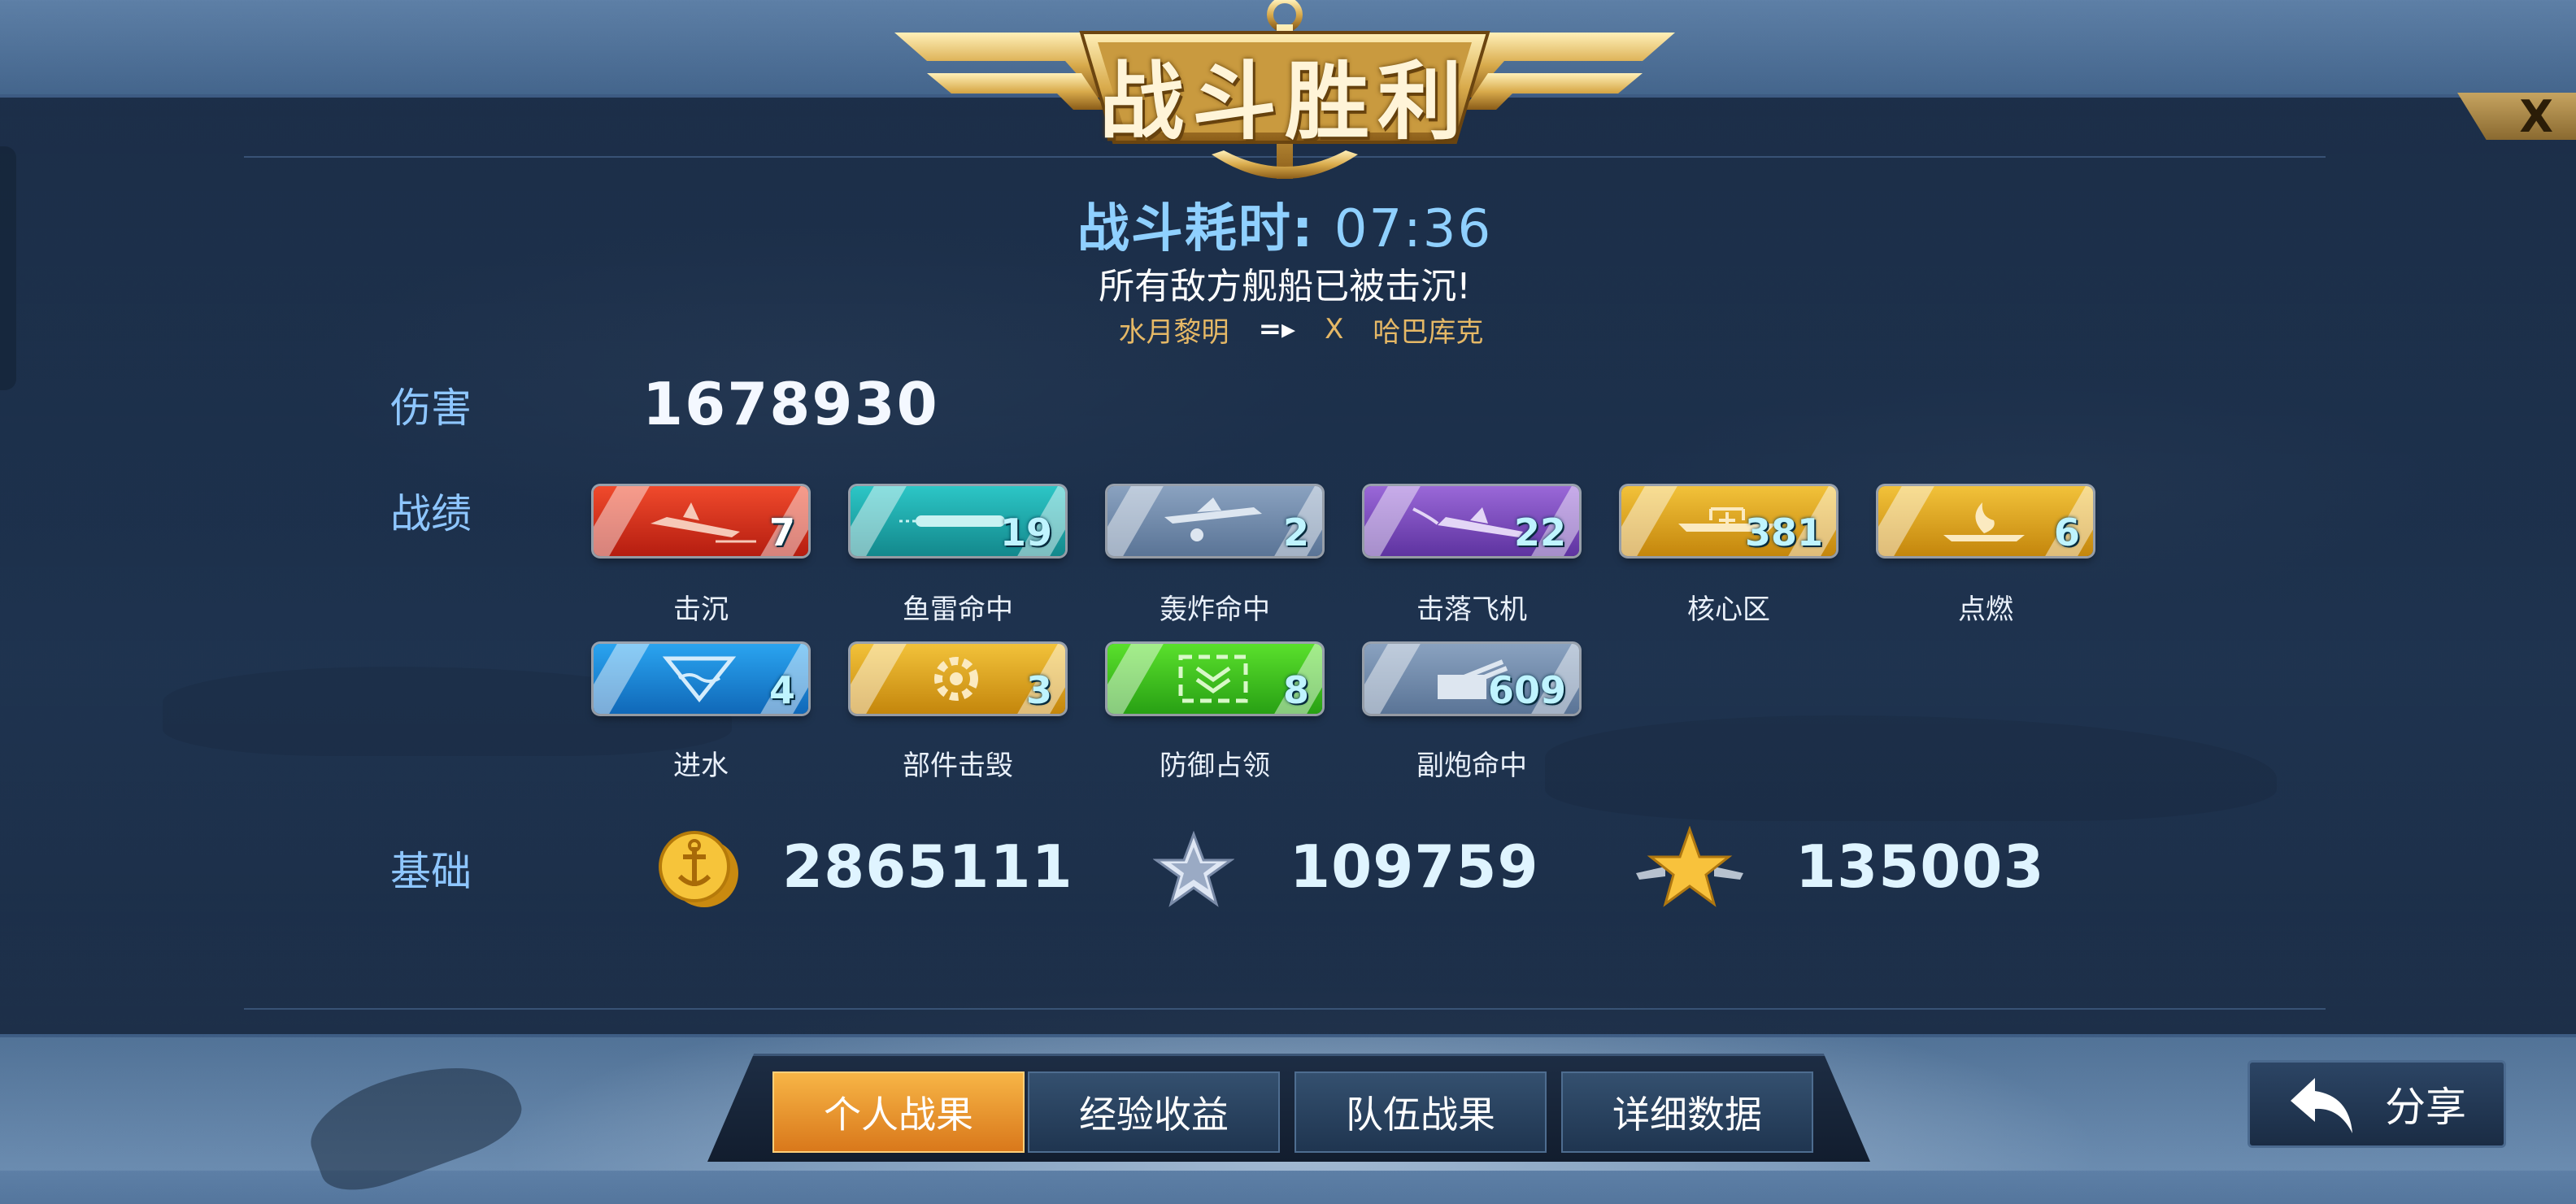 The width and height of the screenshot is (2576, 1204). What do you see at coordinates (1527, 690) in the screenshot?
I see `badge-value: 609` at bounding box center [1527, 690].